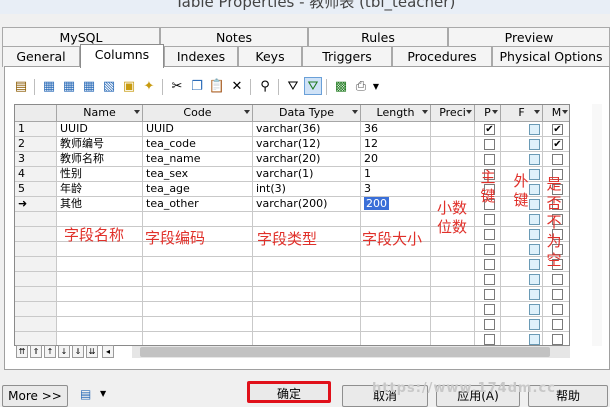  I want to click on tab-triggers: Triggers, so click(347, 56).